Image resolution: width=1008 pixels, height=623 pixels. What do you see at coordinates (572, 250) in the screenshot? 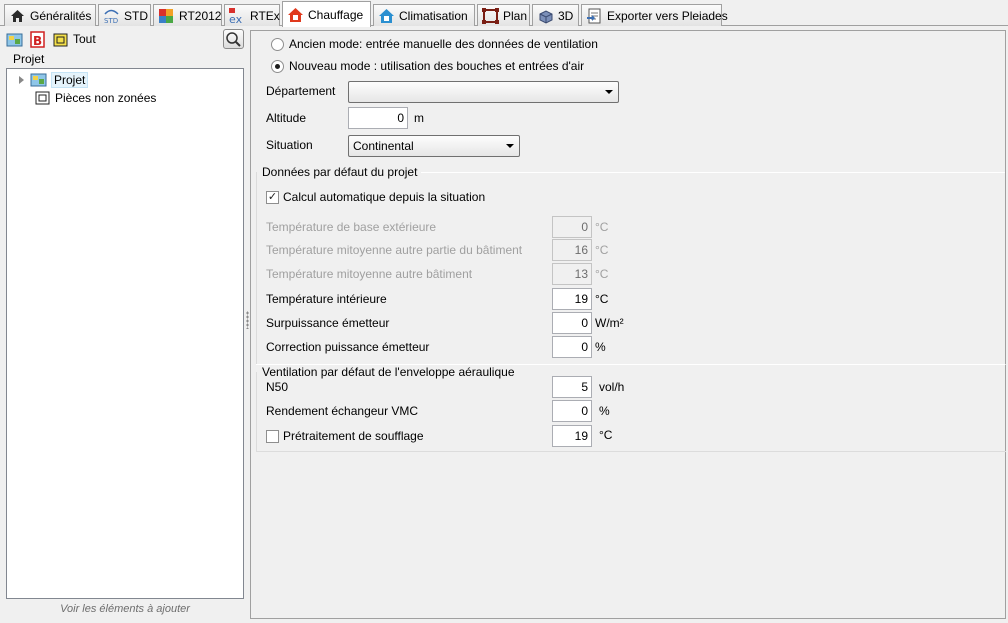
I see `temp-mitoyenne-partie-input: 16` at bounding box center [572, 250].